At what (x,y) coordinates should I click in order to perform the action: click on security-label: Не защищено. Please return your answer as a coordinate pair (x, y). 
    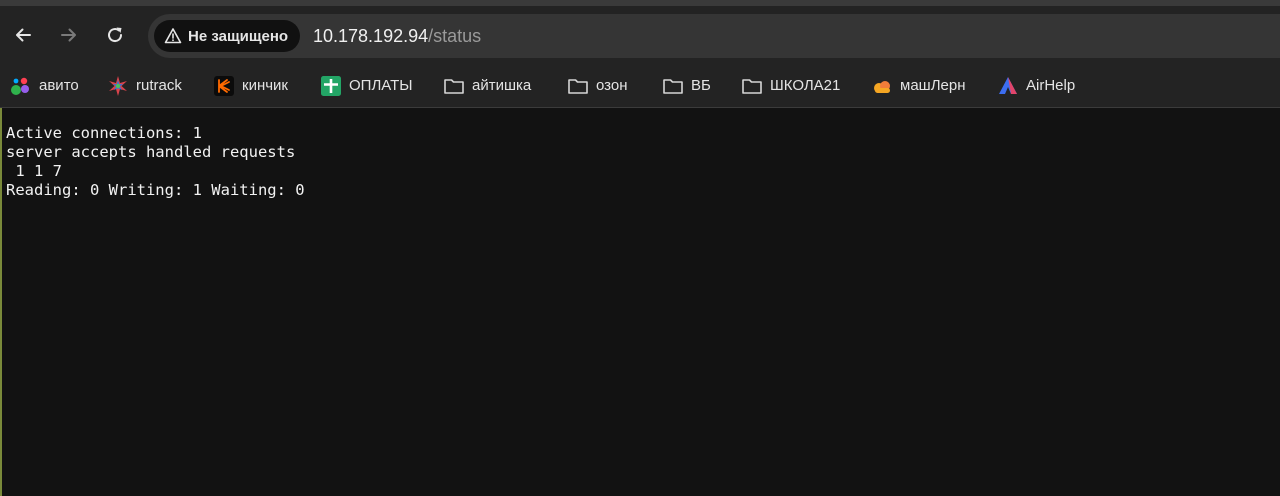
    Looking at the image, I should click on (238, 36).